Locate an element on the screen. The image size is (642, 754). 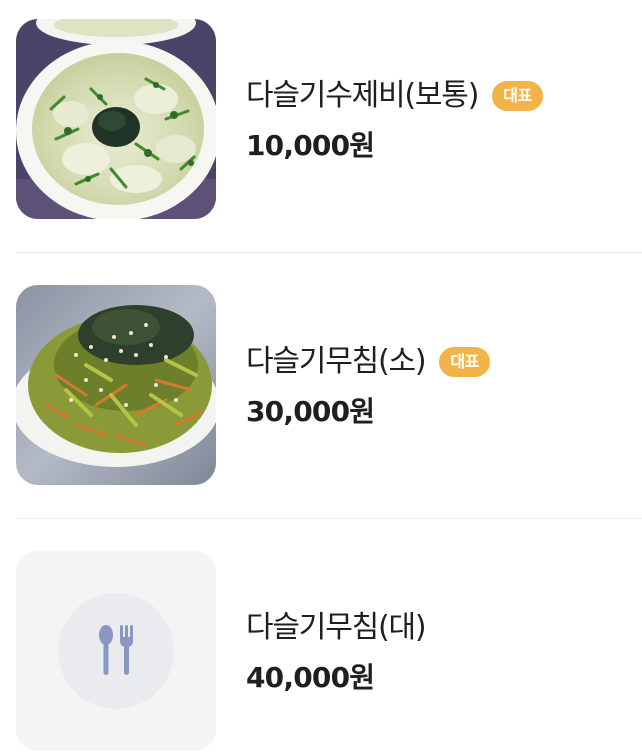
name-row: 다슬기무침(대) is located at coordinates (336, 628).